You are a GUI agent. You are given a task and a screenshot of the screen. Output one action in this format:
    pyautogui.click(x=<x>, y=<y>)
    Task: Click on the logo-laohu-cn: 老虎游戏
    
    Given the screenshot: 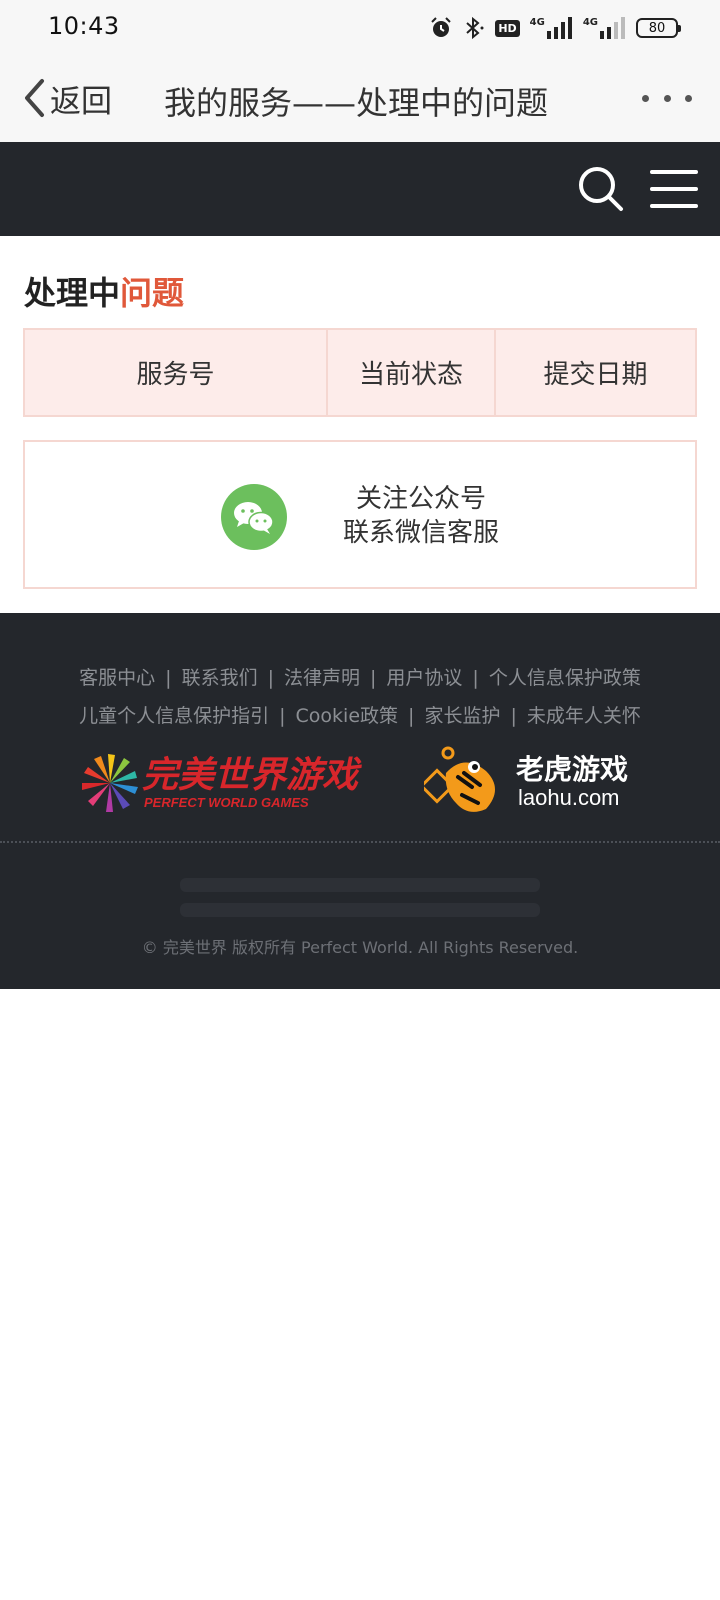 What is the action you would take?
    pyautogui.click(x=572, y=769)
    